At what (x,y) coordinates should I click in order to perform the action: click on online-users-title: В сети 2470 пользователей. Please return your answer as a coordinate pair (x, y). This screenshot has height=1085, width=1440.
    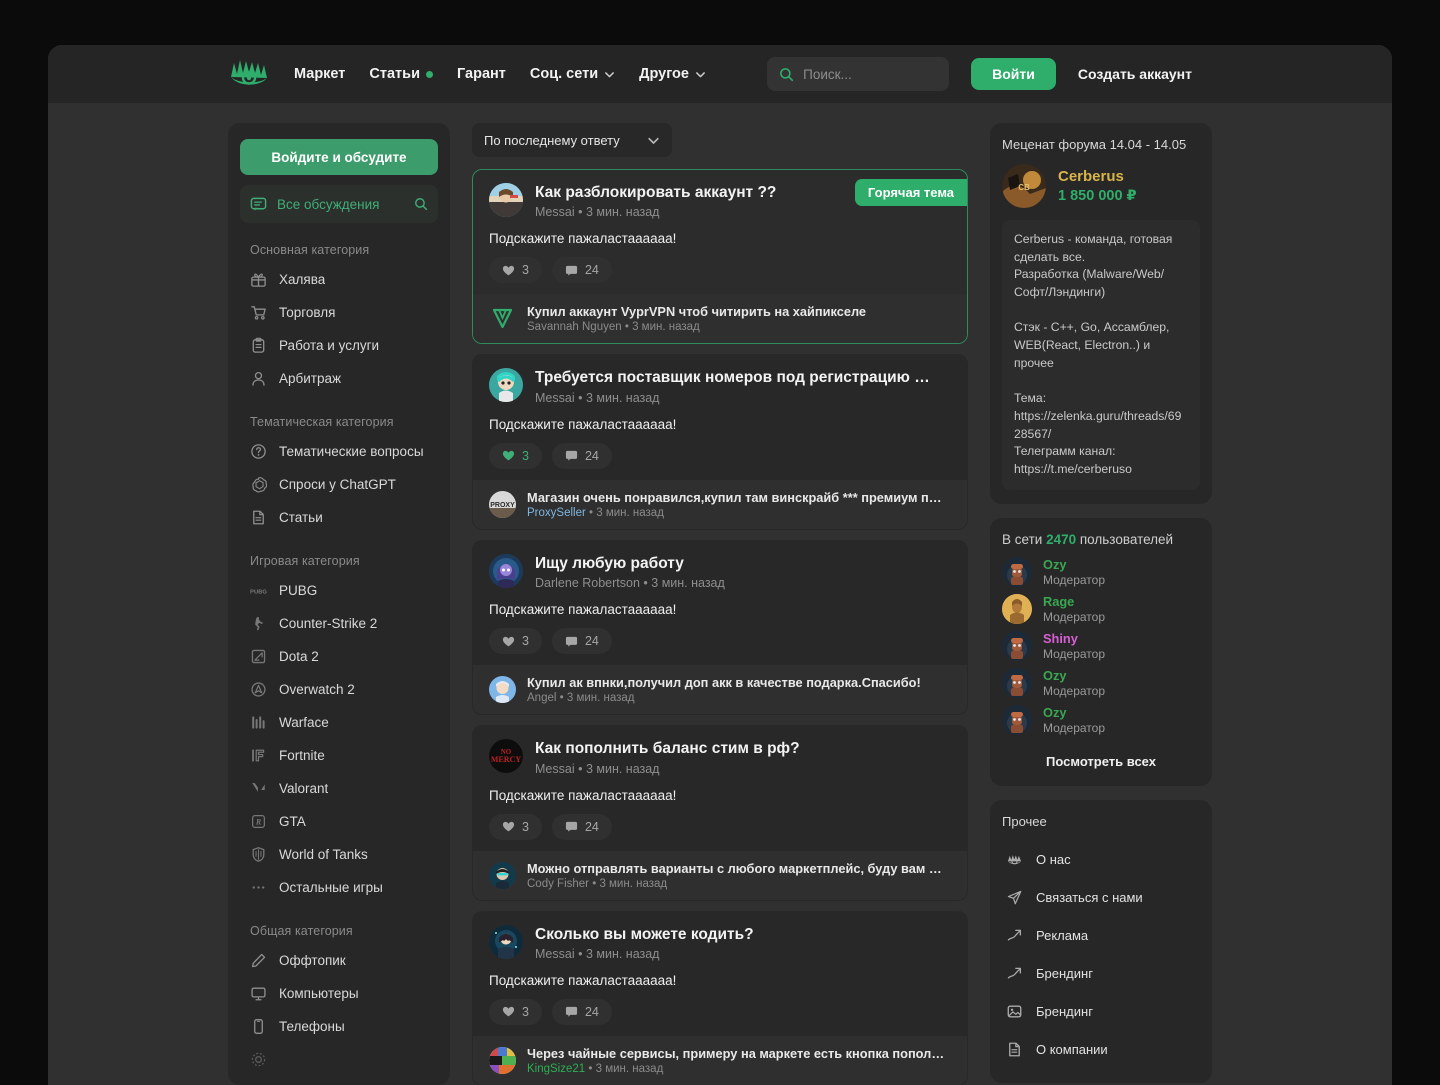
    Looking at the image, I should click on (1101, 539).